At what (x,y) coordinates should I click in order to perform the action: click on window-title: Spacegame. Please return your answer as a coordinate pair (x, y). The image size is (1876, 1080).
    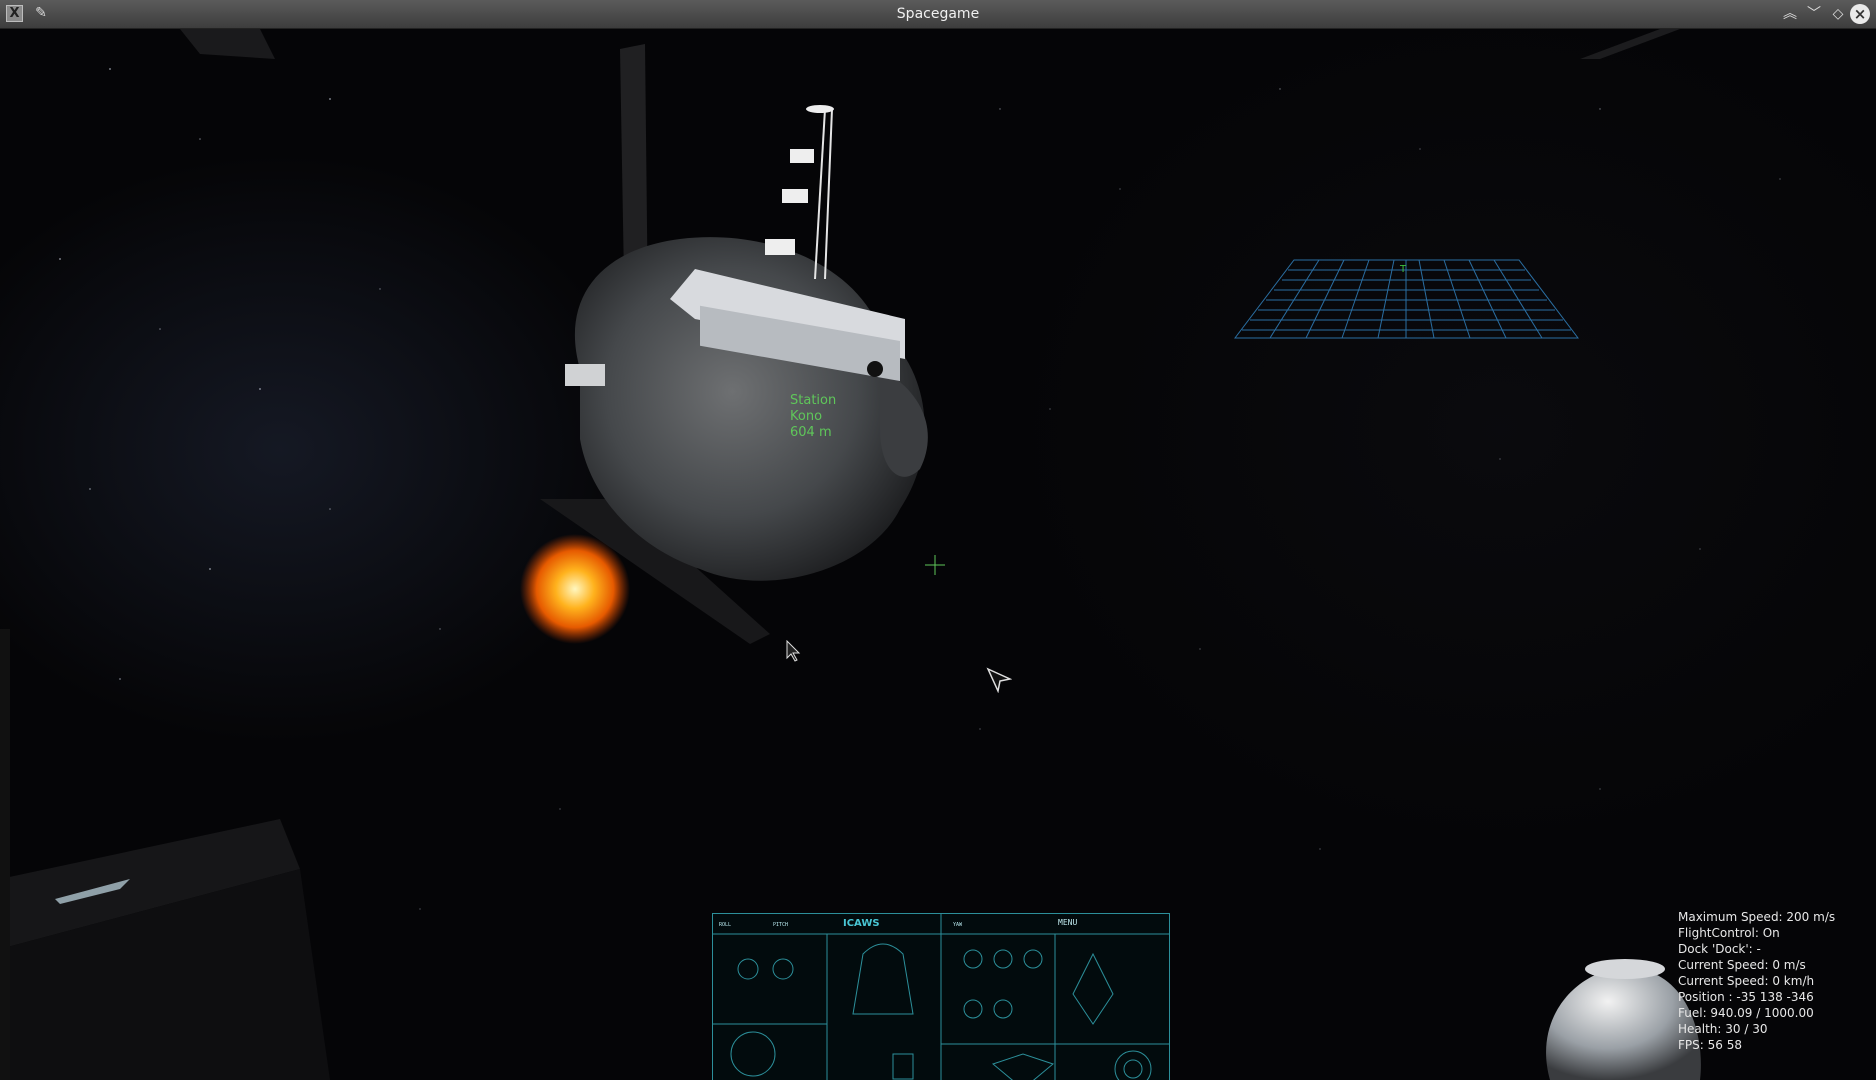
    Looking at the image, I should click on (938, 14).